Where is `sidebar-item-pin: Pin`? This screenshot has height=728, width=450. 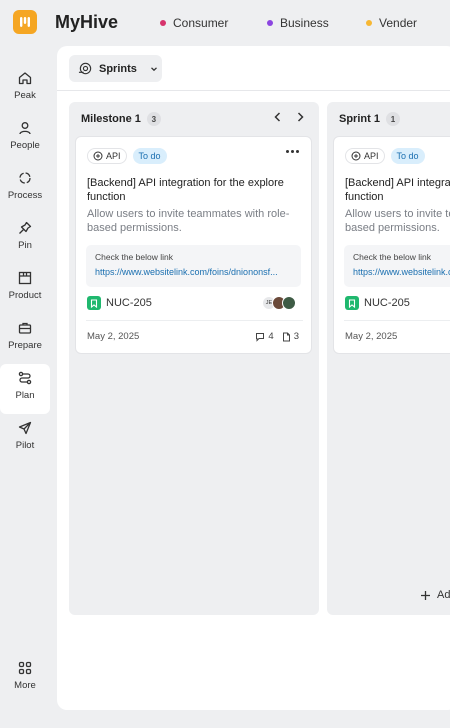
sidebar-item-pin: Pin is located at coordinates (25, 239).